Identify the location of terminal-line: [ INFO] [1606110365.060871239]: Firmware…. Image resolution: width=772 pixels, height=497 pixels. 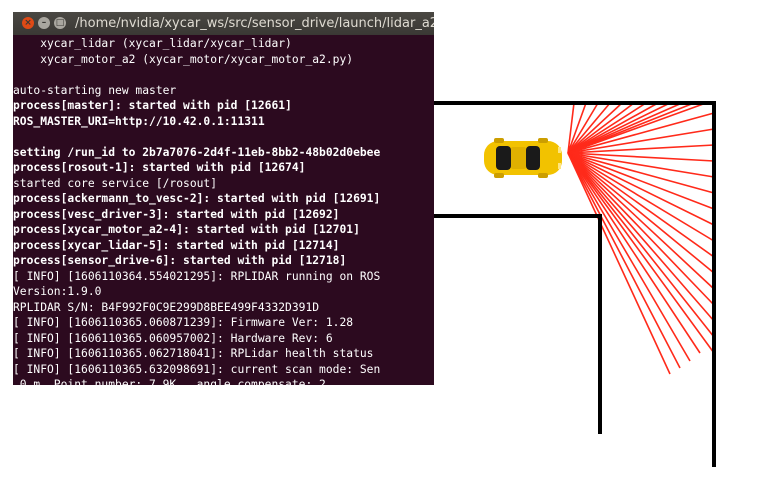
(183, 322).